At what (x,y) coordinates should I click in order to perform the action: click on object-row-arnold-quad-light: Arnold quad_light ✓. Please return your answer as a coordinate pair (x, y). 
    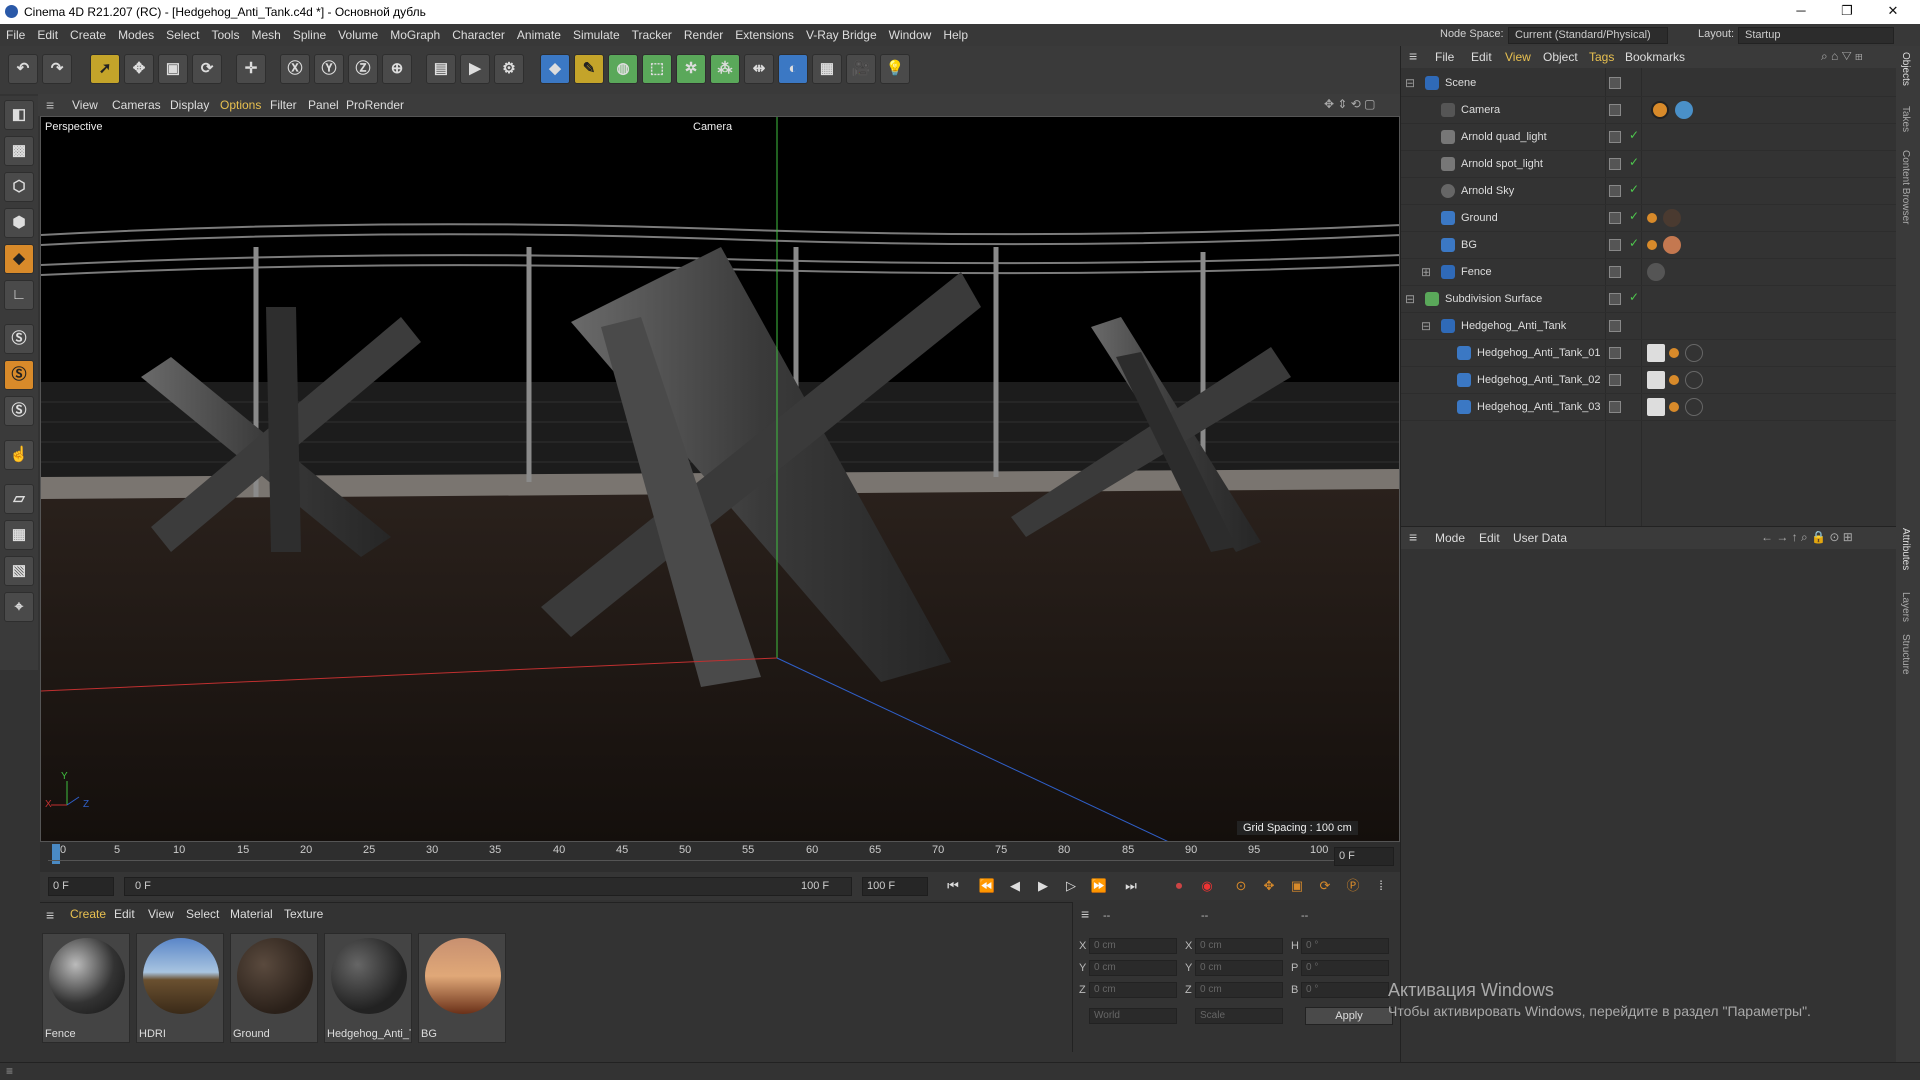
    Looking at the image, I should click on (1649, 137).